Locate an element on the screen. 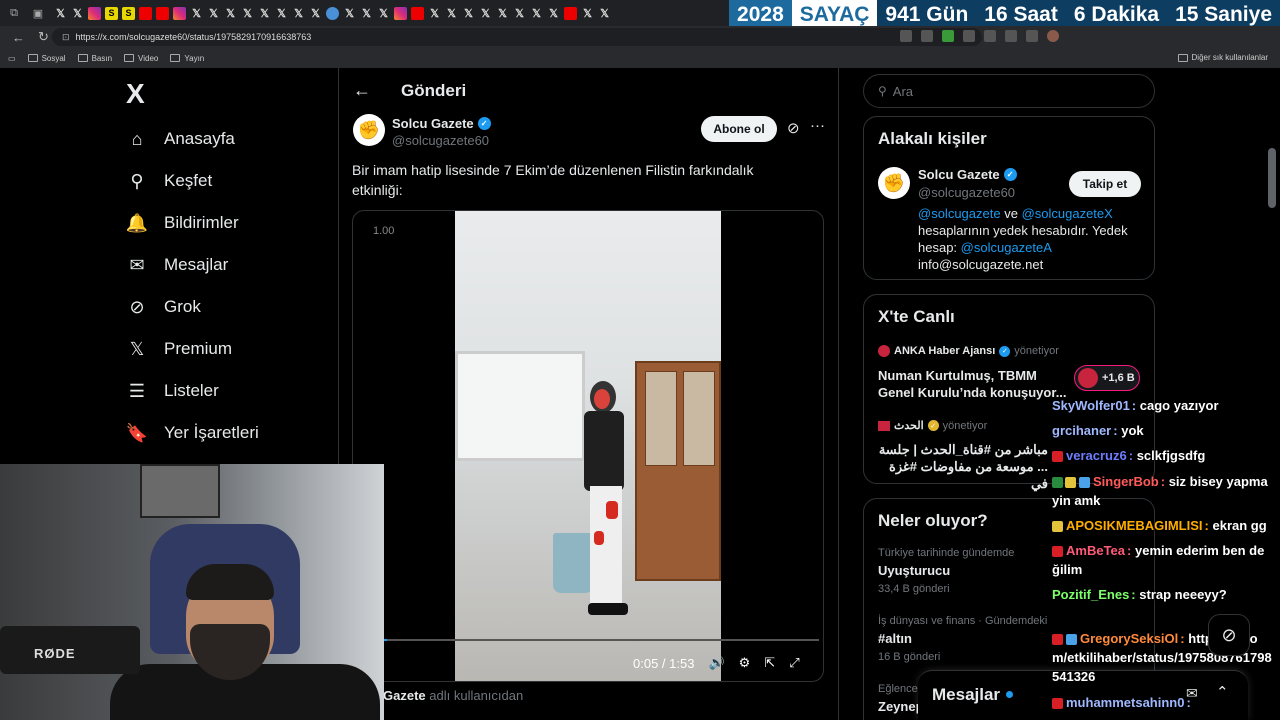  sidebar-item-grok: ⊘ Grok is located at coordinates (163, 307).